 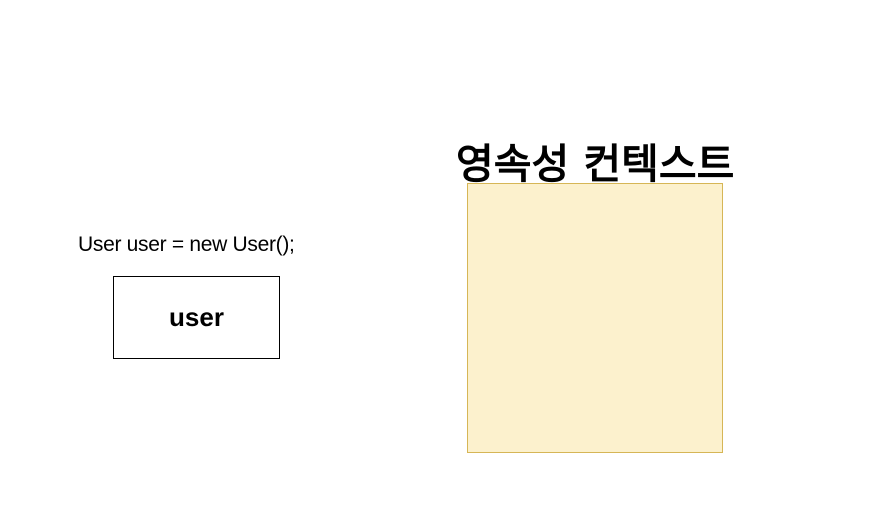 I want to click on user-object-box: user, so click(x=196, y=317).